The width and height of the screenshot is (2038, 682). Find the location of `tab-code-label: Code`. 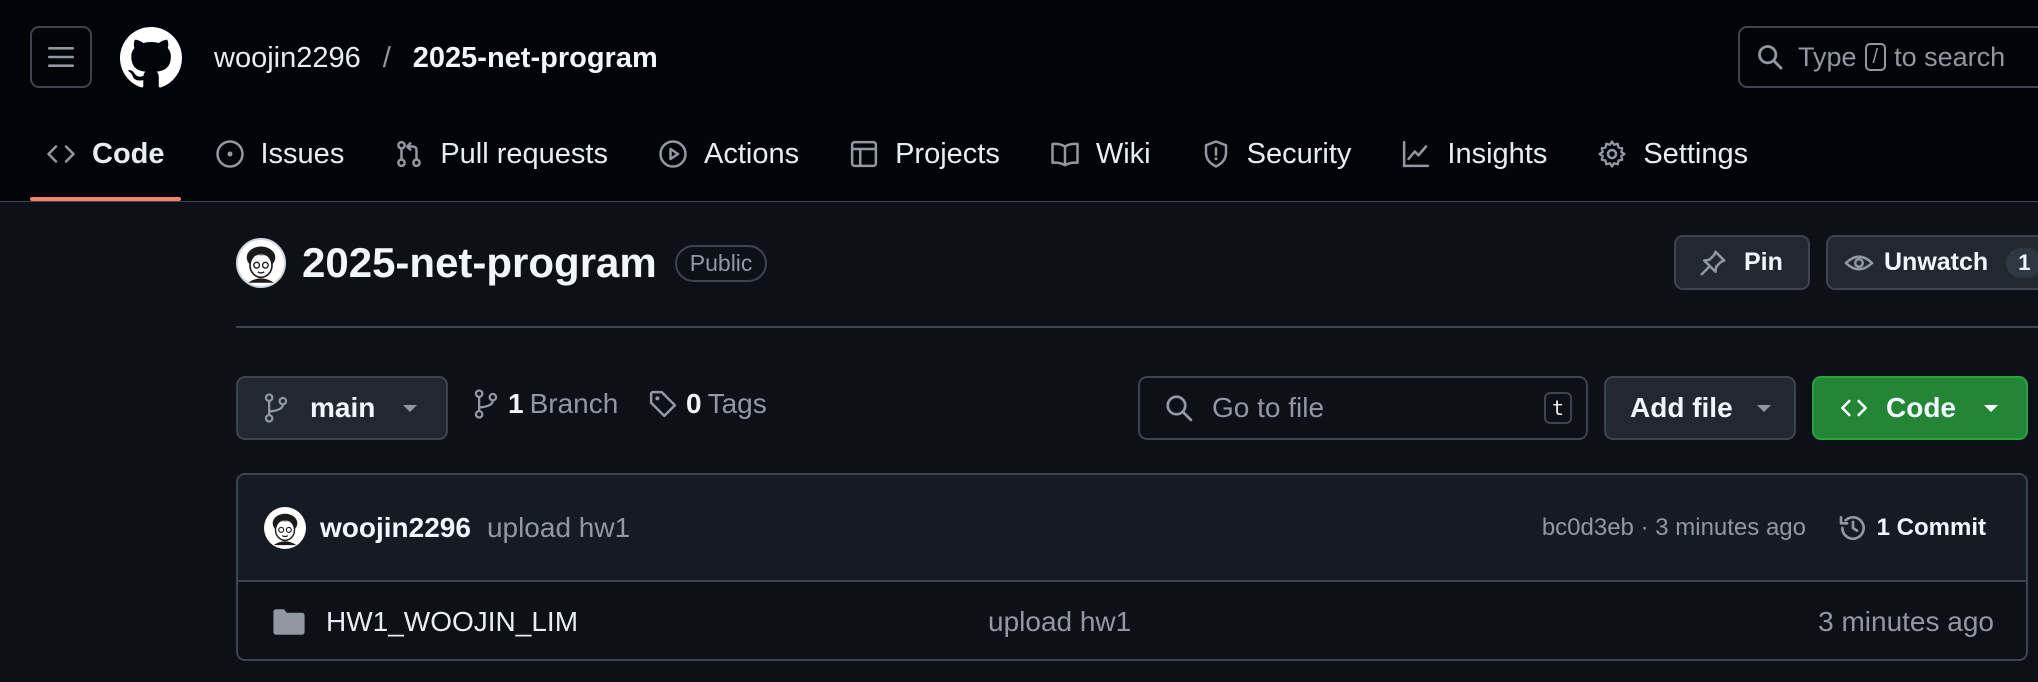

tab-code-label: Code is located at coordinates (128, 153).